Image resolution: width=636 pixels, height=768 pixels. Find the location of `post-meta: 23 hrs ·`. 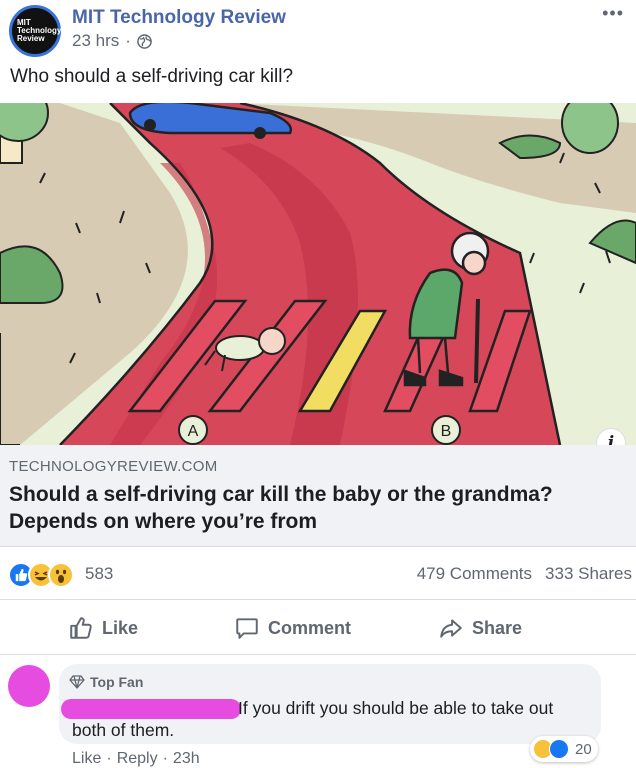

post-meta: 23 hrs · is located at coordinates (112, 41).